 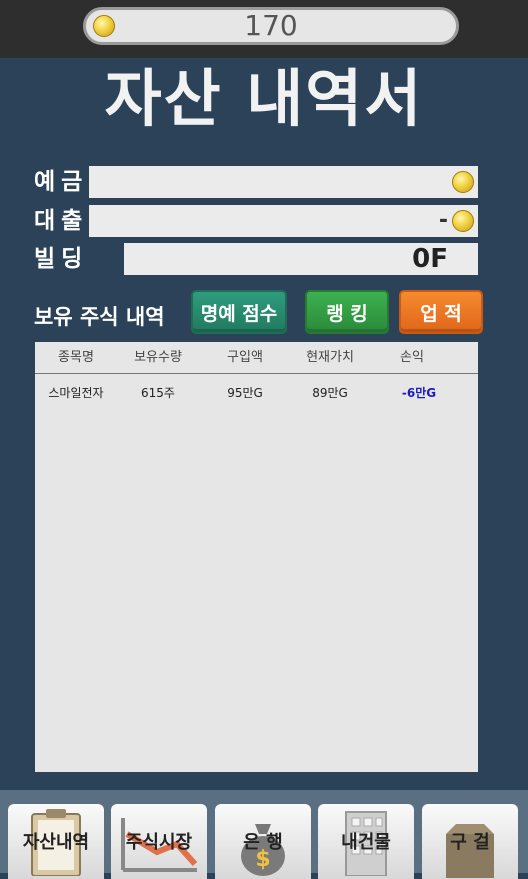 I want to click on loan-label: 대출, so click(x=61, y=221).